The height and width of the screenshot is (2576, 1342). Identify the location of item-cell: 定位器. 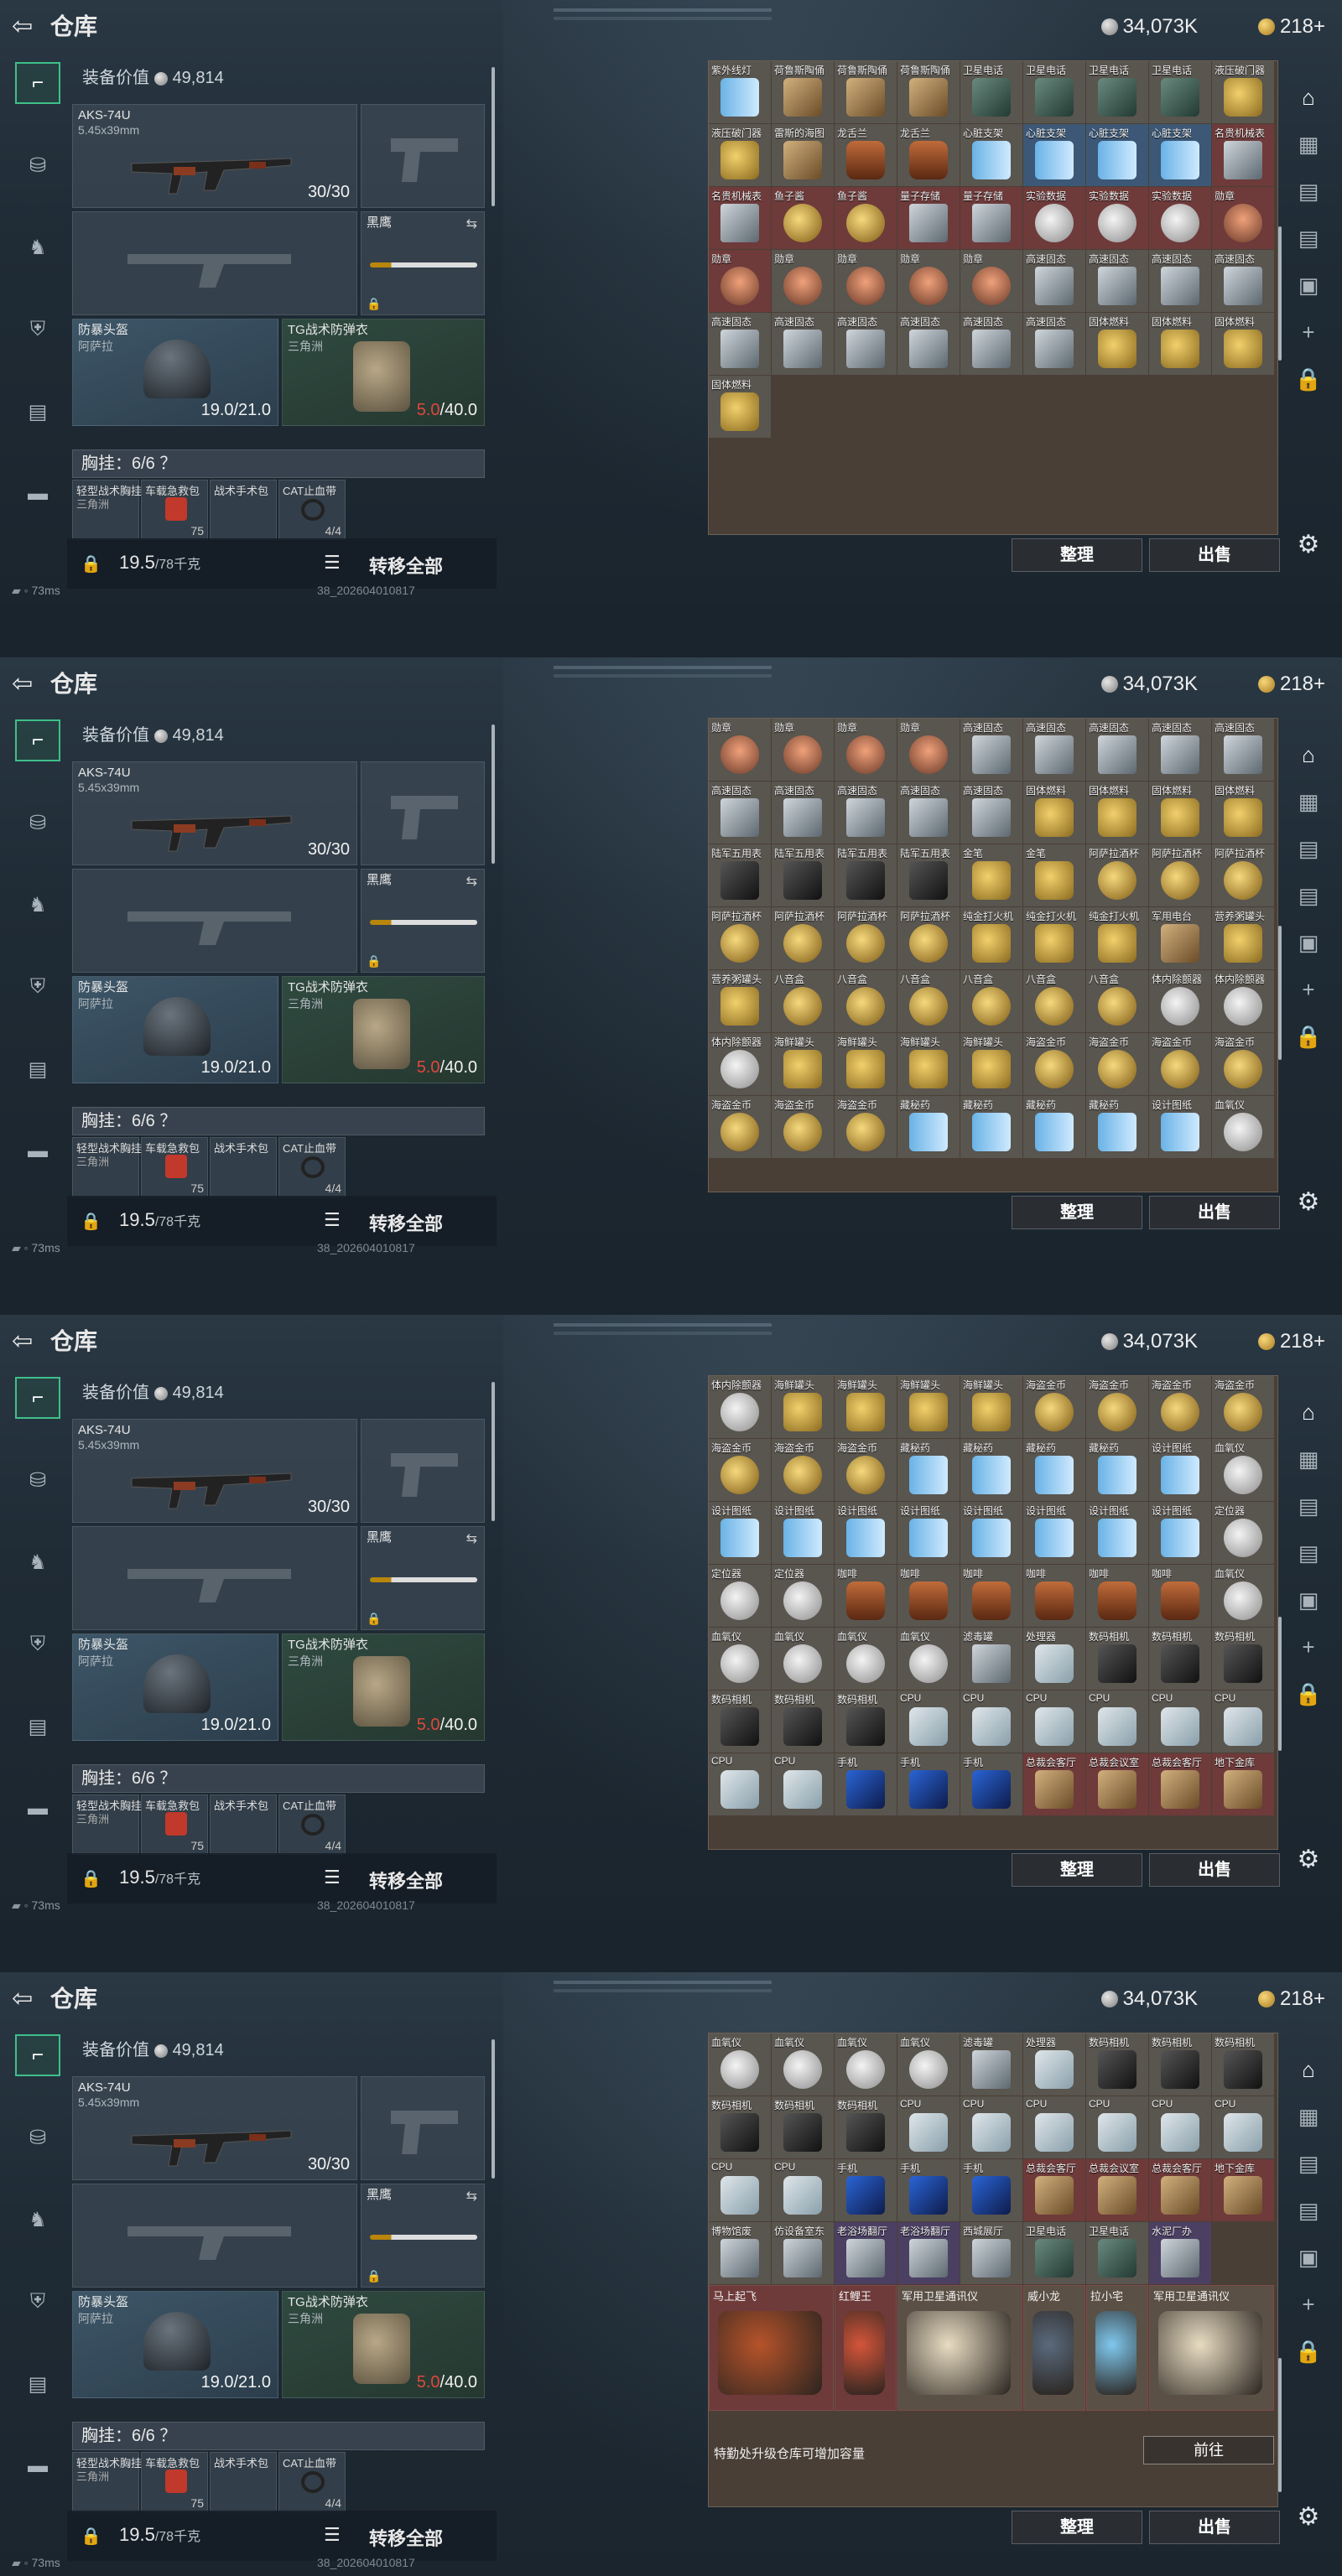
(740, 1596).